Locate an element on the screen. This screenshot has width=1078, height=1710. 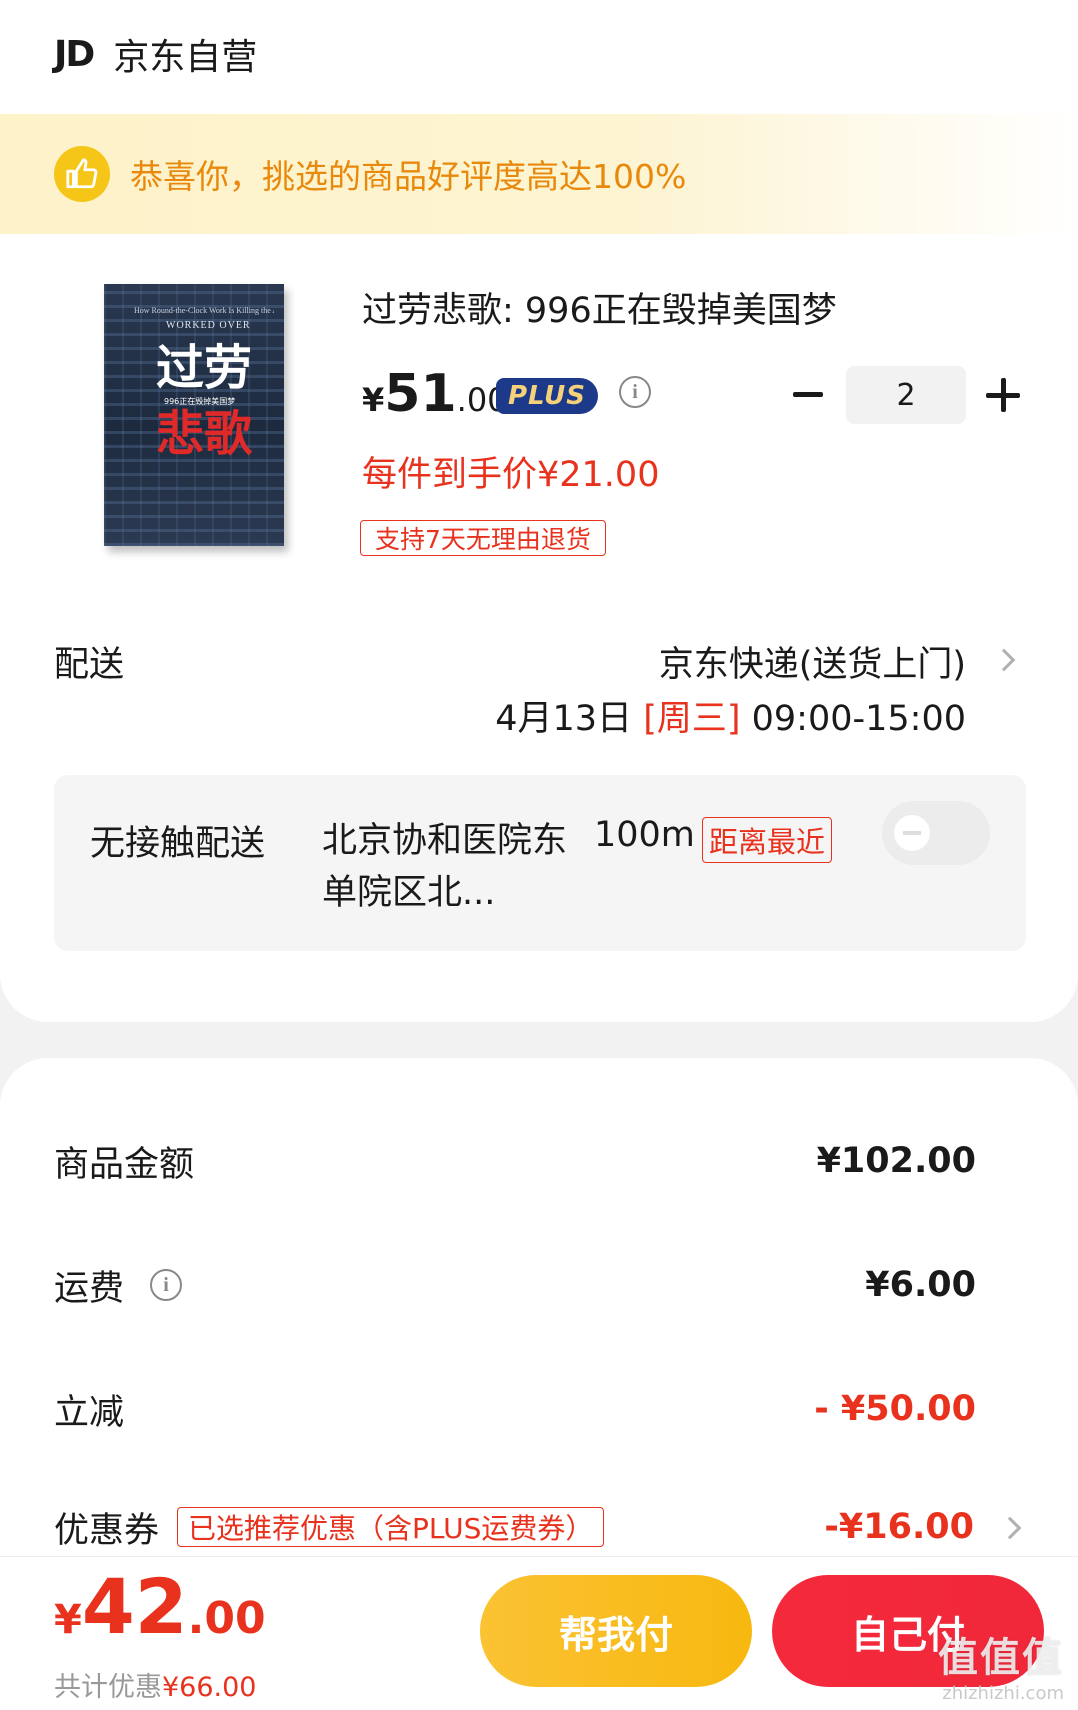
coupon-row: 优惠券 已选推荐优惠（含PLUS运费券） -¥16.00 is located at coordinates (540, 1527).